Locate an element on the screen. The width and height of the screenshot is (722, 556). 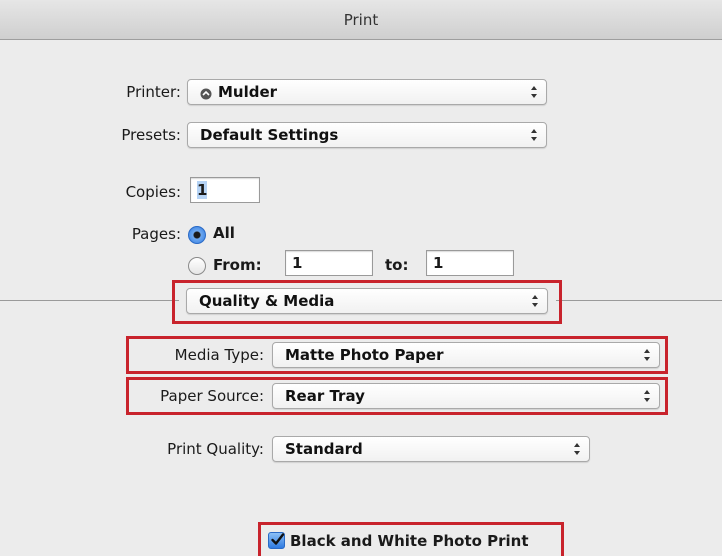
print-quality-popup: Standard is located at coordinates (431, 449).